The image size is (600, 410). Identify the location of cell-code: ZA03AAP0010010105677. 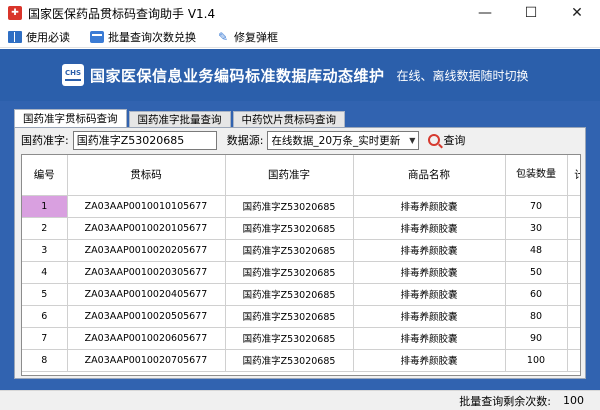
(146, 206).